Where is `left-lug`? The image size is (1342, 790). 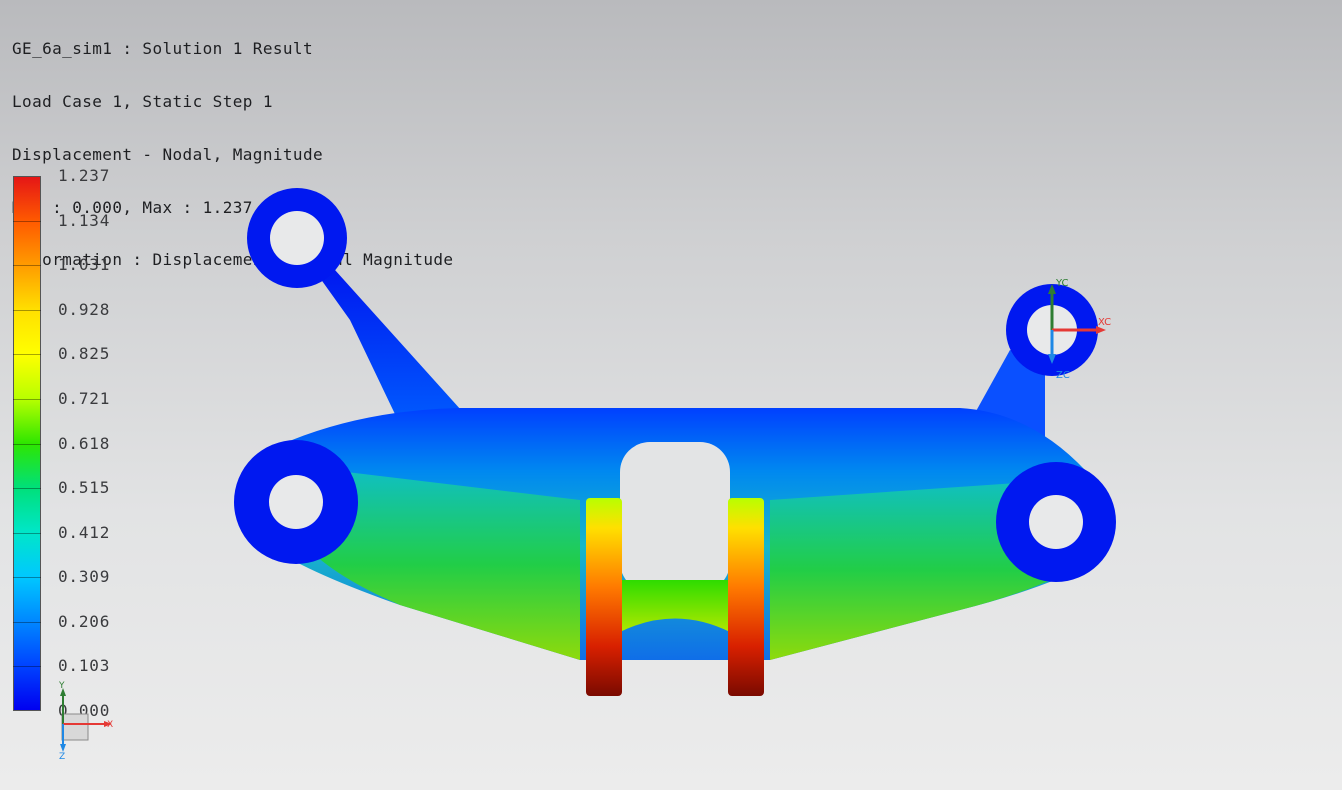
left-lug is located at coordinates (296, 502).